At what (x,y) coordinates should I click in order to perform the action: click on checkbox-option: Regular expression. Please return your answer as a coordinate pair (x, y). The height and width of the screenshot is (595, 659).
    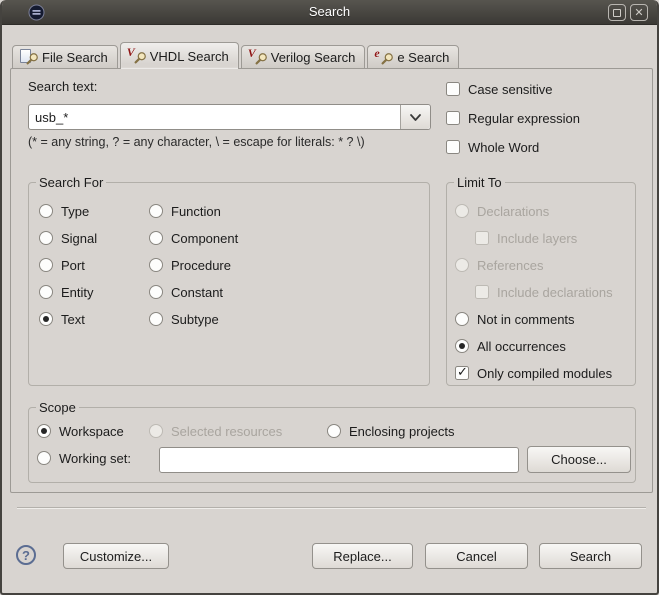
    Looking at the image, I should click on (513, 118).